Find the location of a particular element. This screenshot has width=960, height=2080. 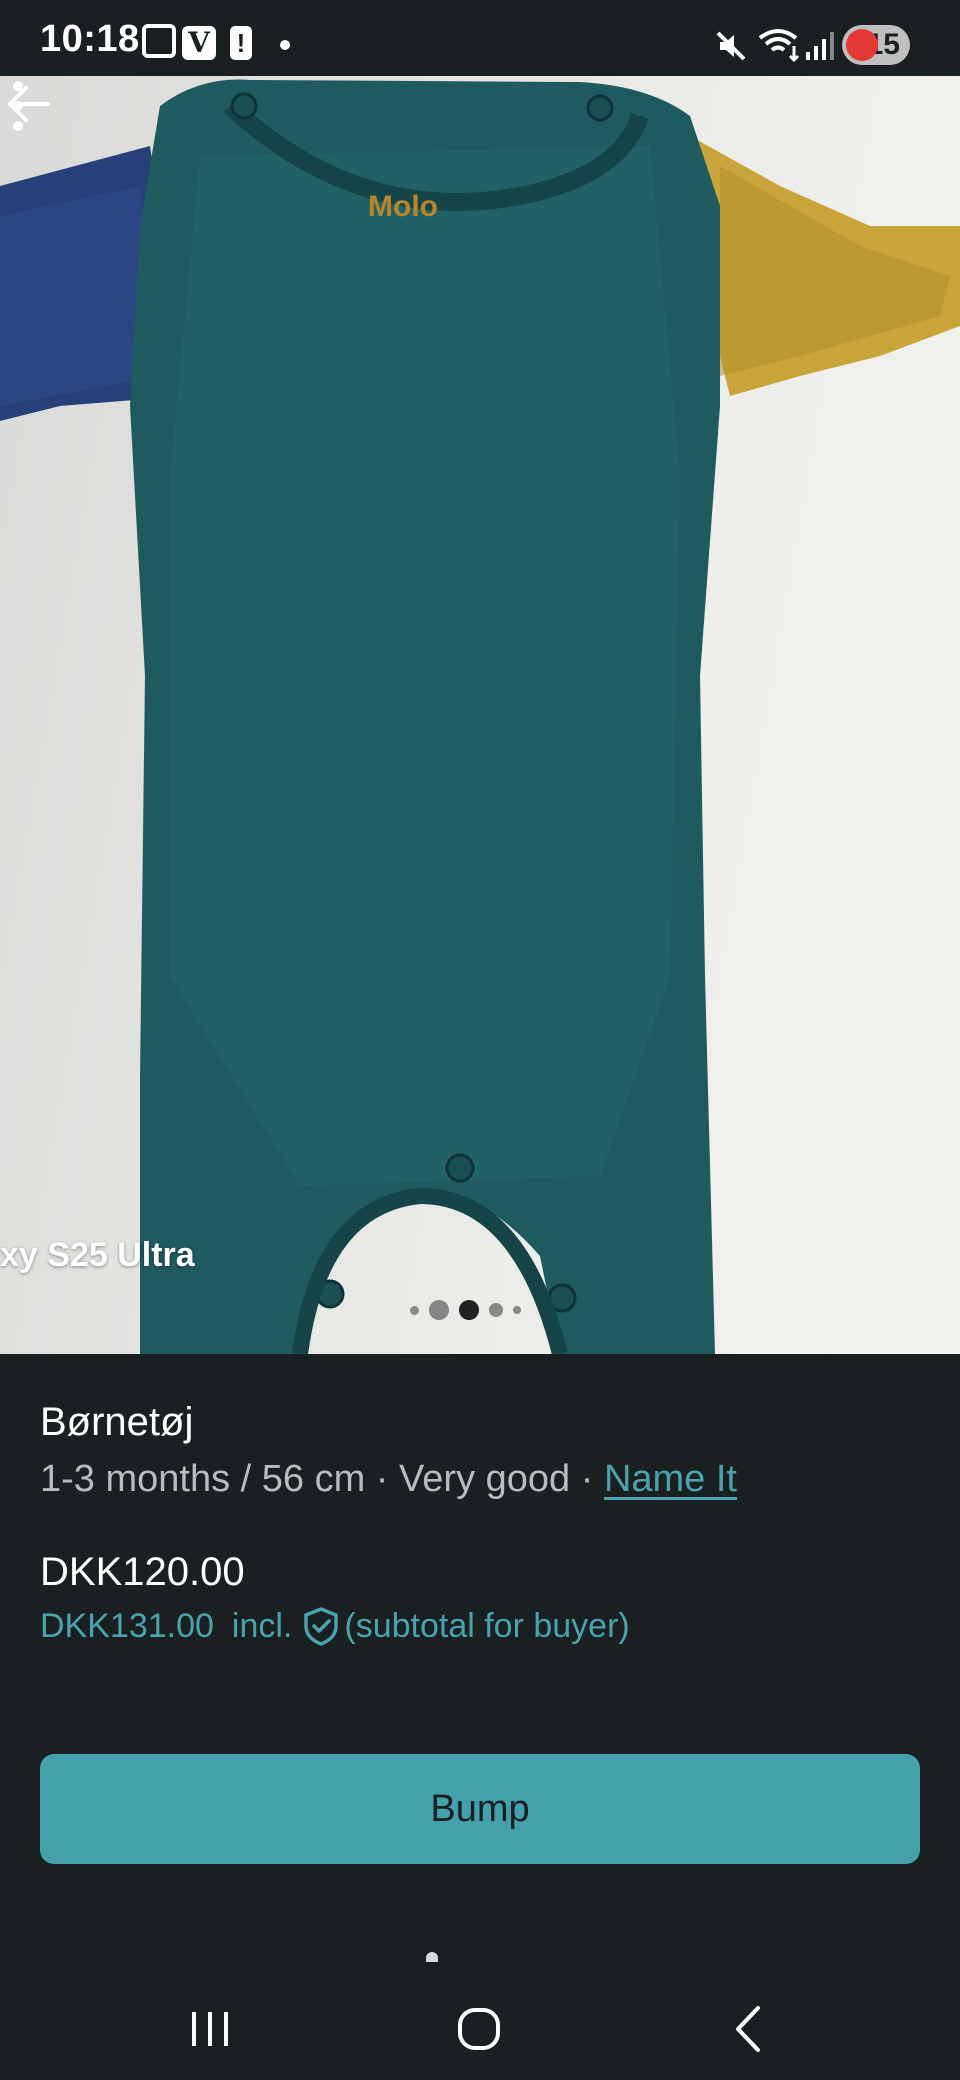

item-price: DKK120.00 is located at coordinates (142, 1572).